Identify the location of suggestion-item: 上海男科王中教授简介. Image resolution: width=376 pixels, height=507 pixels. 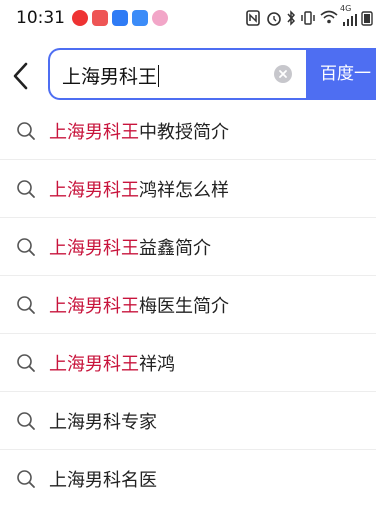
(188, 131).